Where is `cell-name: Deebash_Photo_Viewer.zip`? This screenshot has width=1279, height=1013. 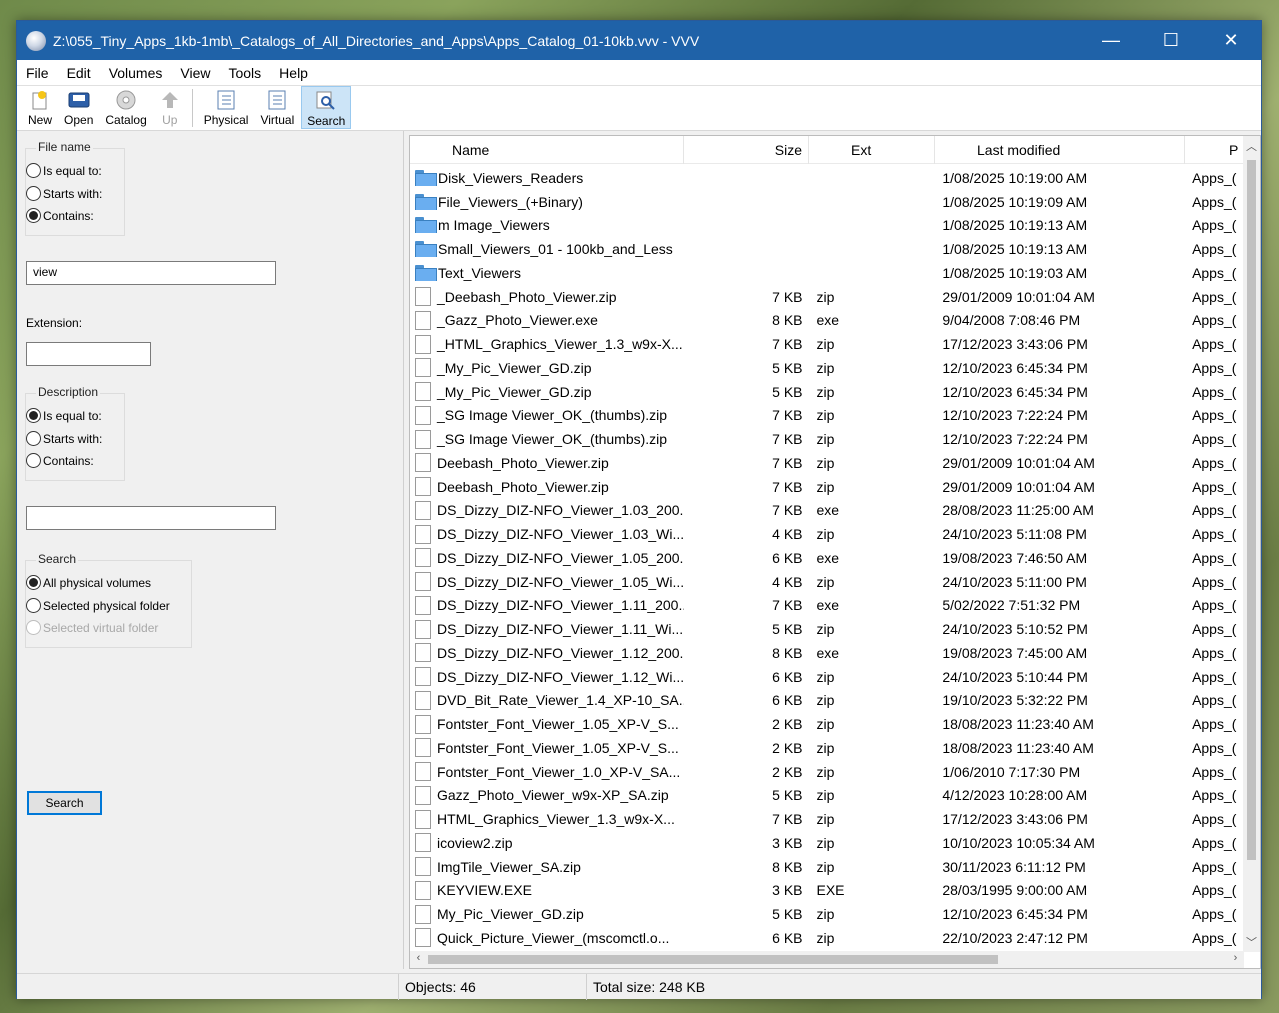 cell-name: Deebash_Photo_Viewer.zip is located at coordinates (547, 487).